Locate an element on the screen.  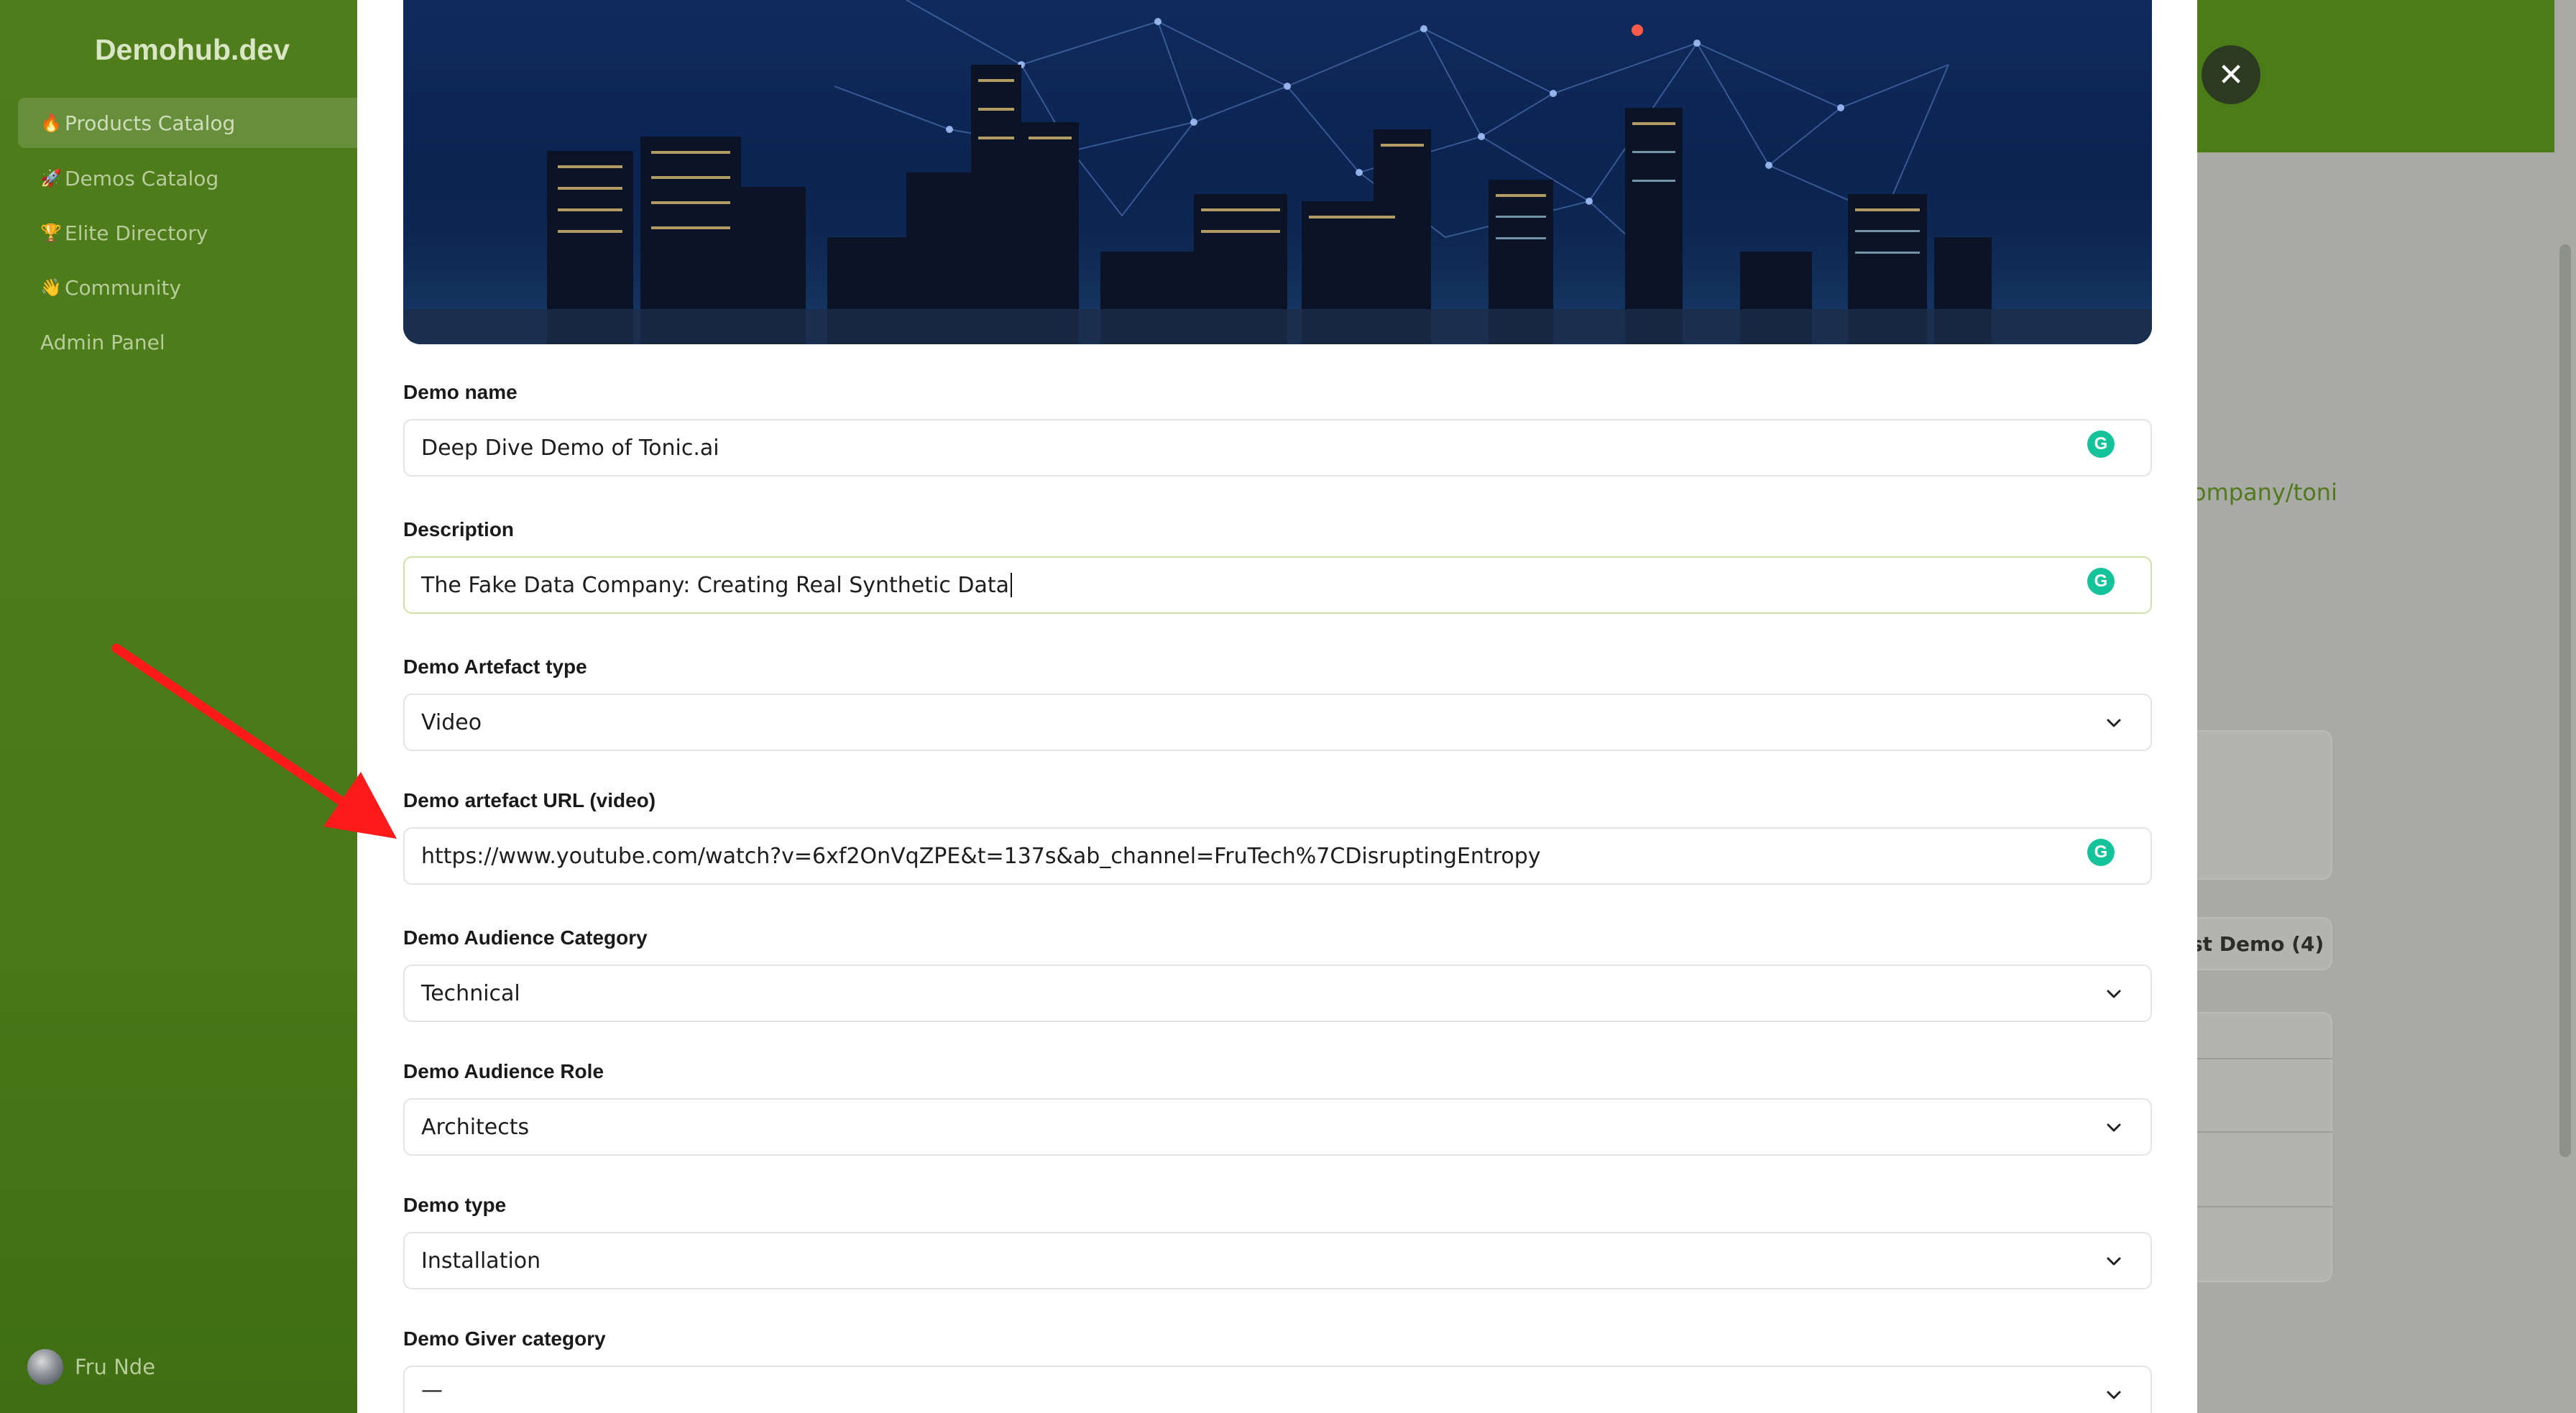
demo-type-select: Installation is located at coordinates (1277, 1260).